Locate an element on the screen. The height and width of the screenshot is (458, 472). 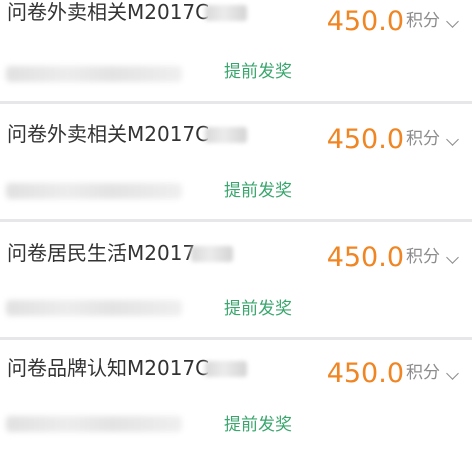
item-title: 问卷居民生活M2017 is located at coordinates (120, 253).